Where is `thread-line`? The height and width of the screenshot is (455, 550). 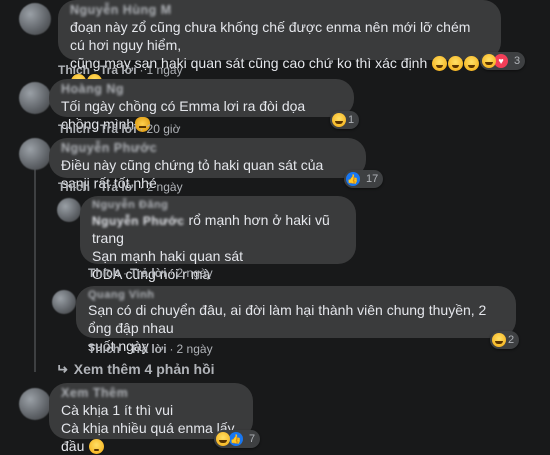 thread-line is located at coordinates (35, 267).